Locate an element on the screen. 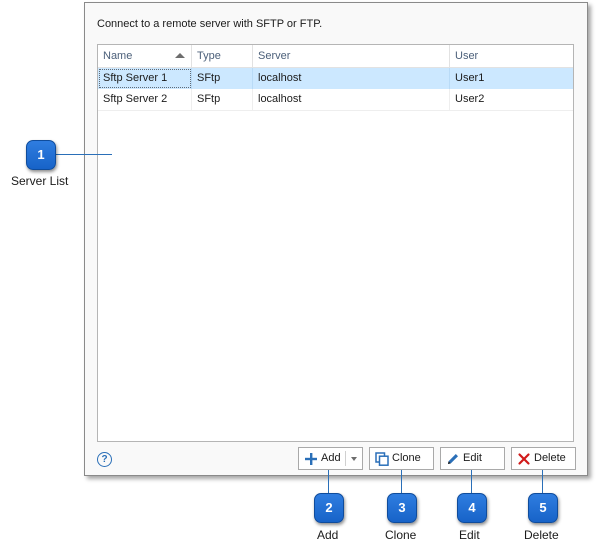  cell-name: Sftp Server 2 is located at coordinates (145, 99).